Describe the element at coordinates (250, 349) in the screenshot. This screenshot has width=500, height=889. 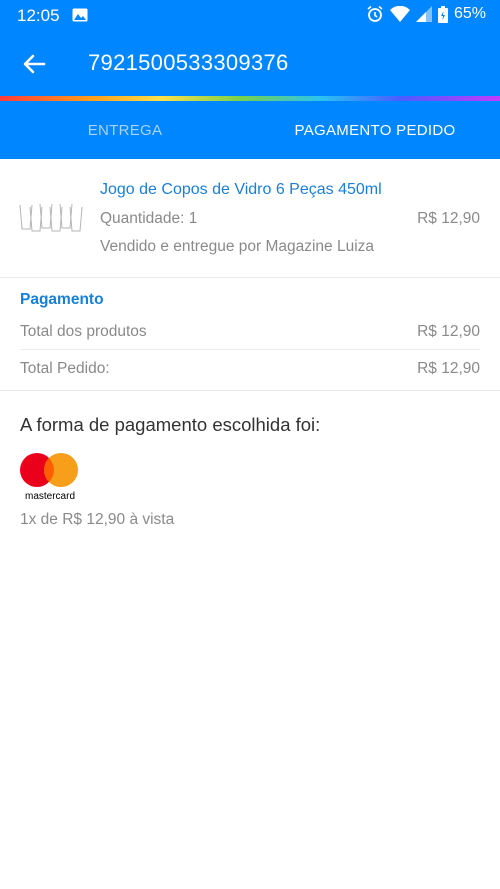
I see `divider` at that location.